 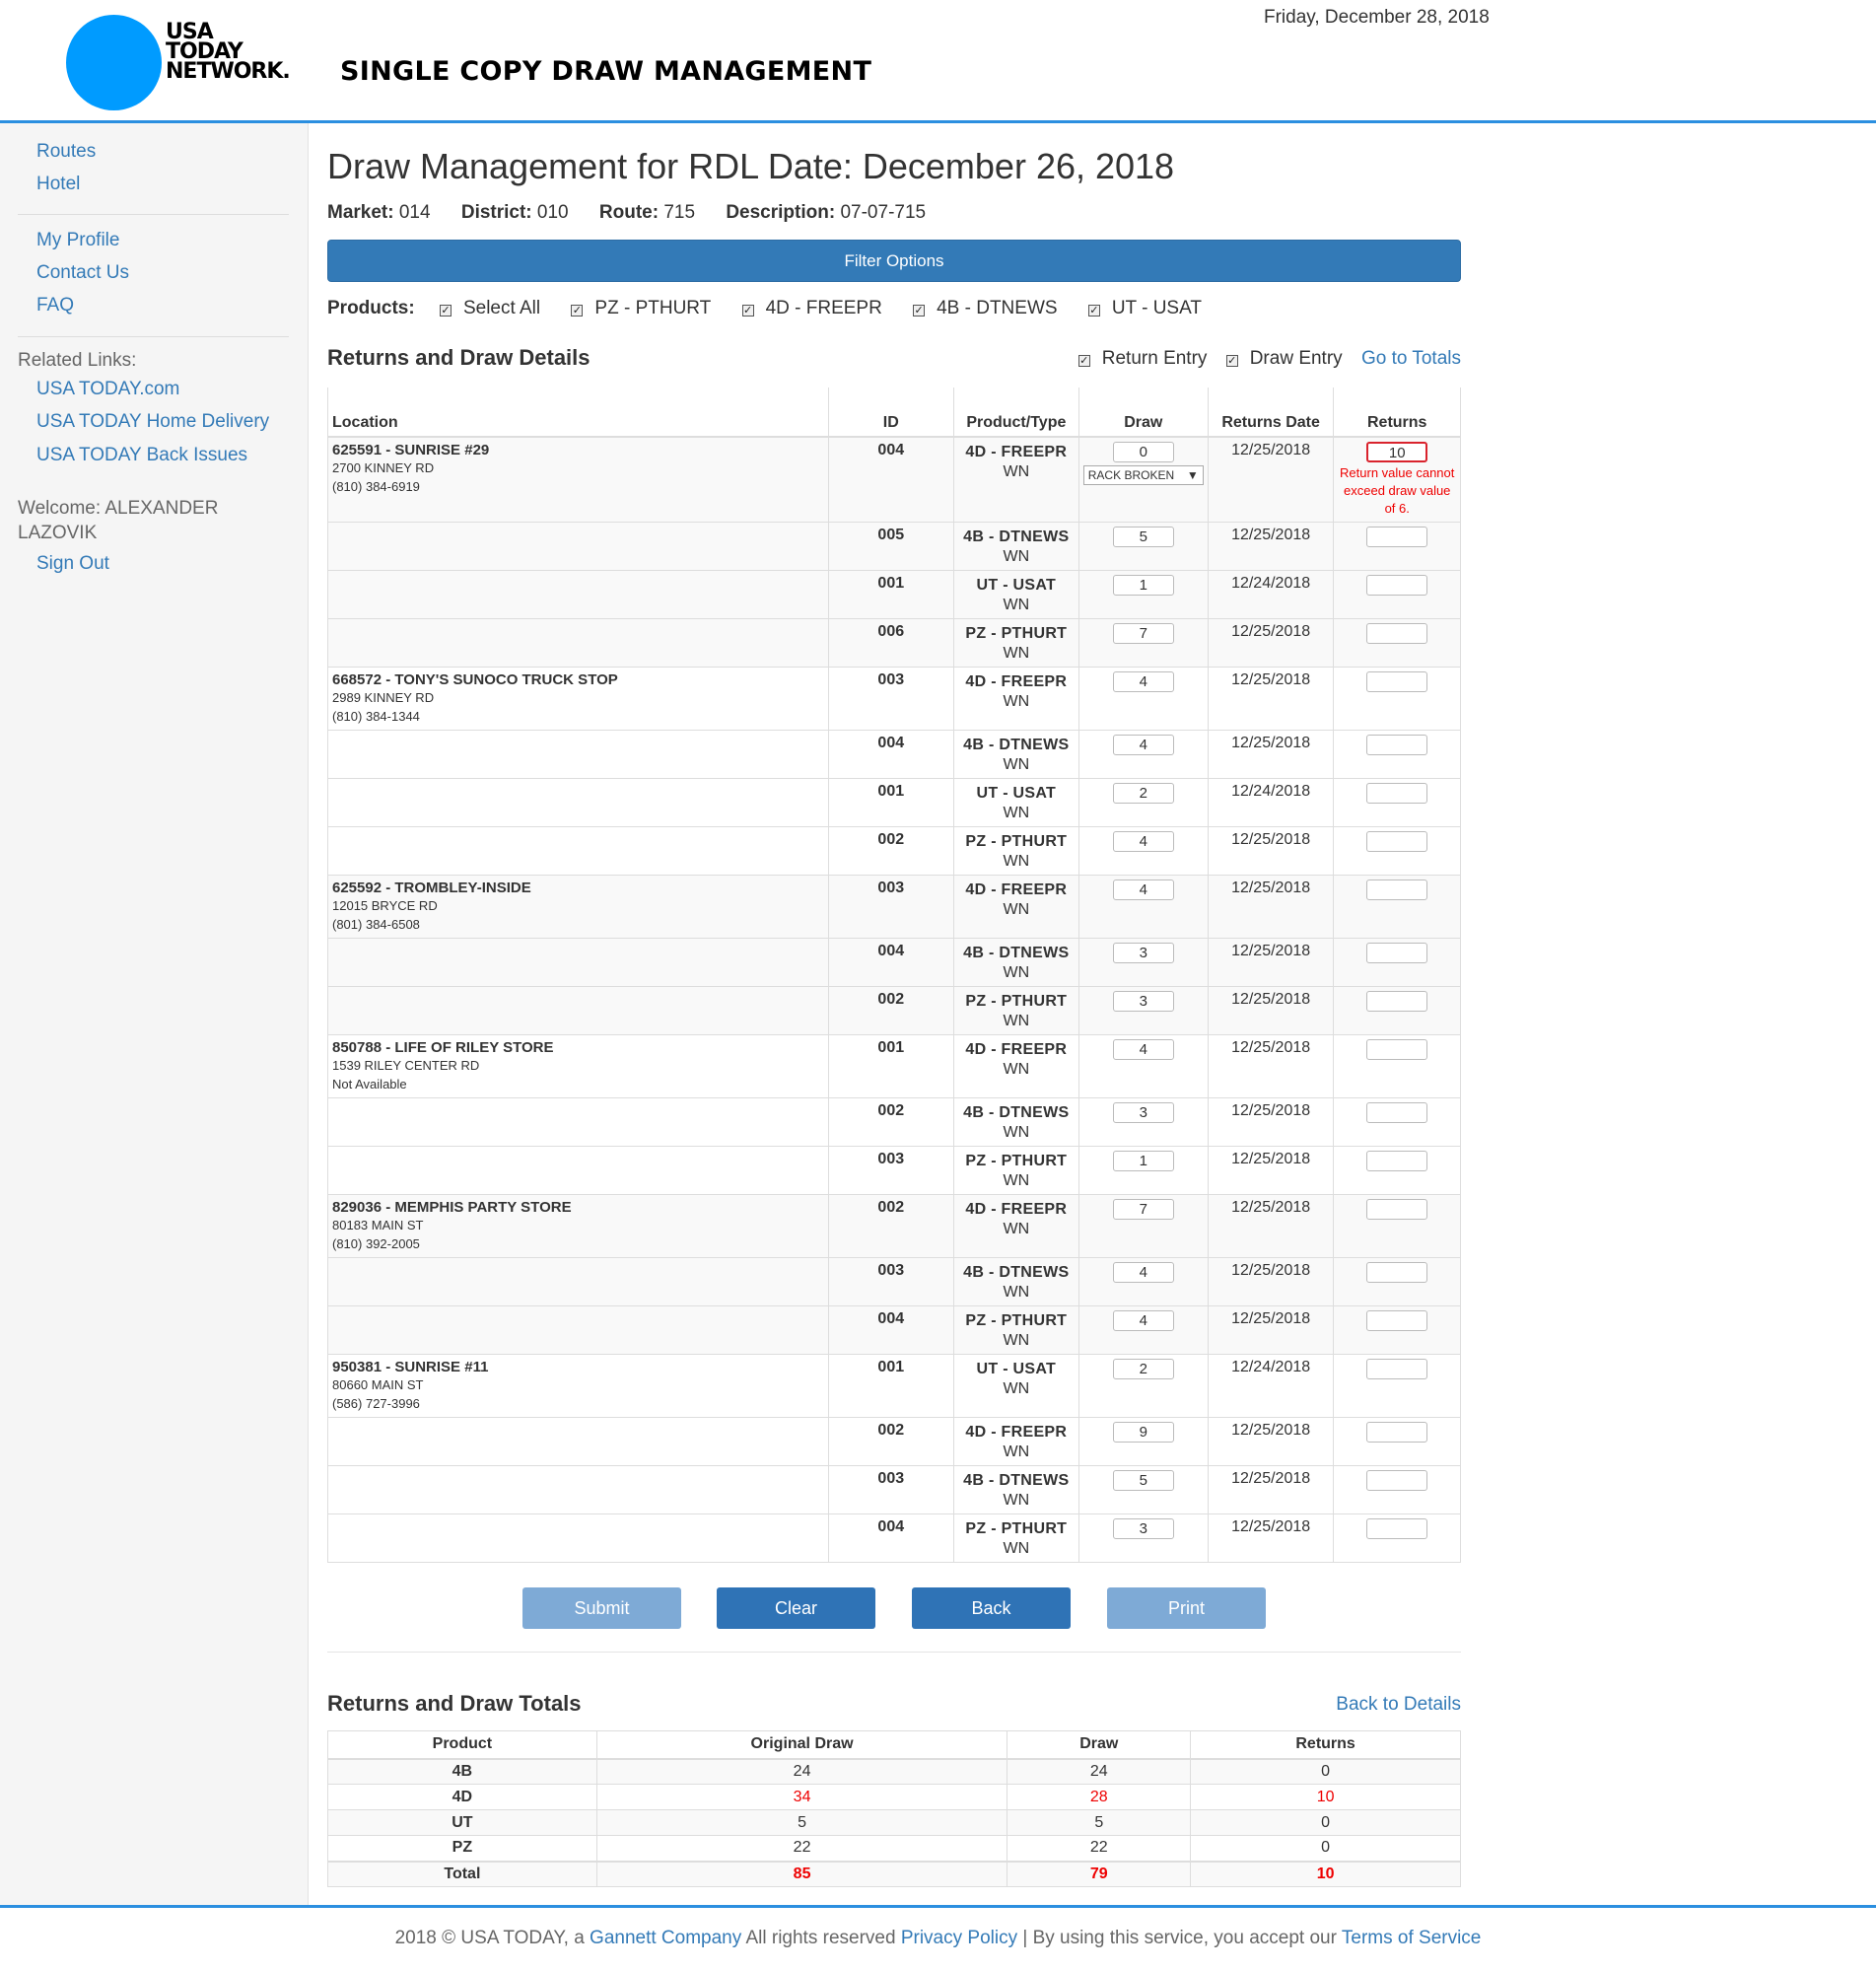 I want to click on filter-options-button: Filter Options, so click(x=894, y=261).